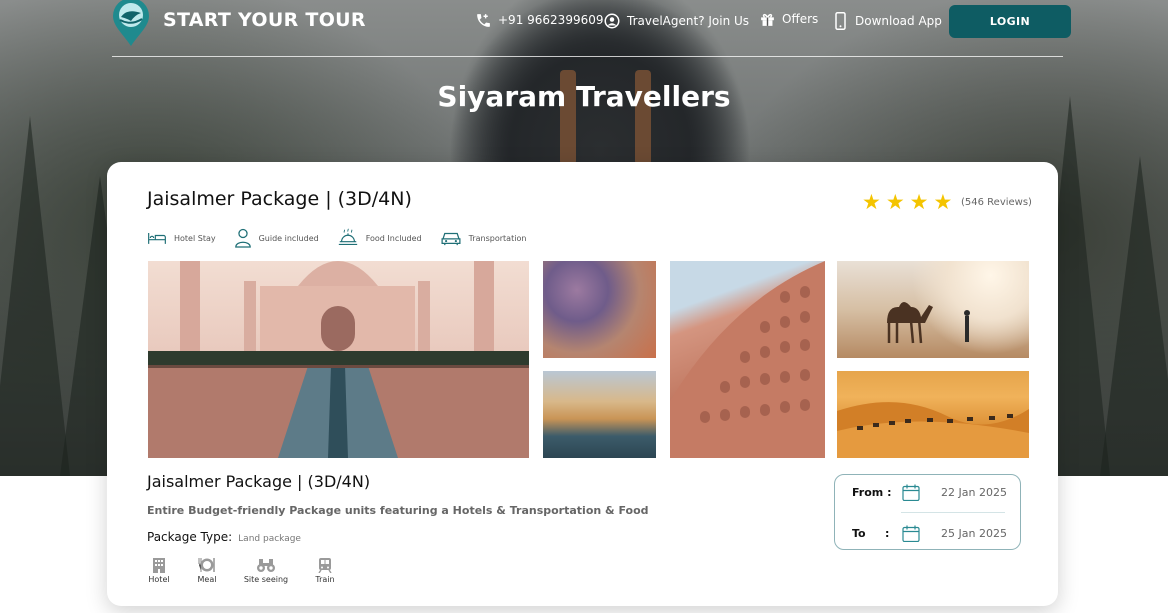 The image size is (1168, 613). I want to click on package-type: Package Type: Land package, so click(224, 537).